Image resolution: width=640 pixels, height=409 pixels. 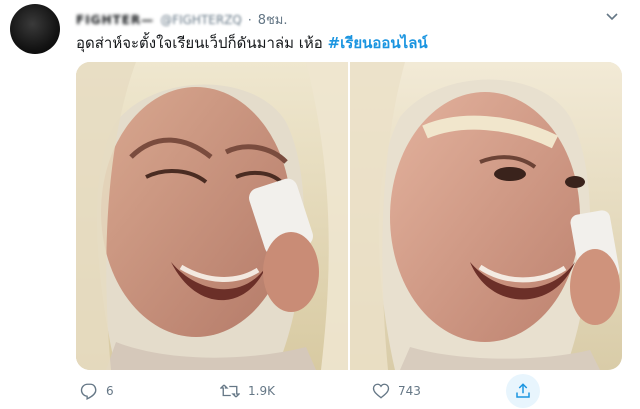 What do you see at coordinates (378, 43) in the screenshot?
I see `hashtag-link: #เรียนออนไลน์` at bounding box center [378, 43].